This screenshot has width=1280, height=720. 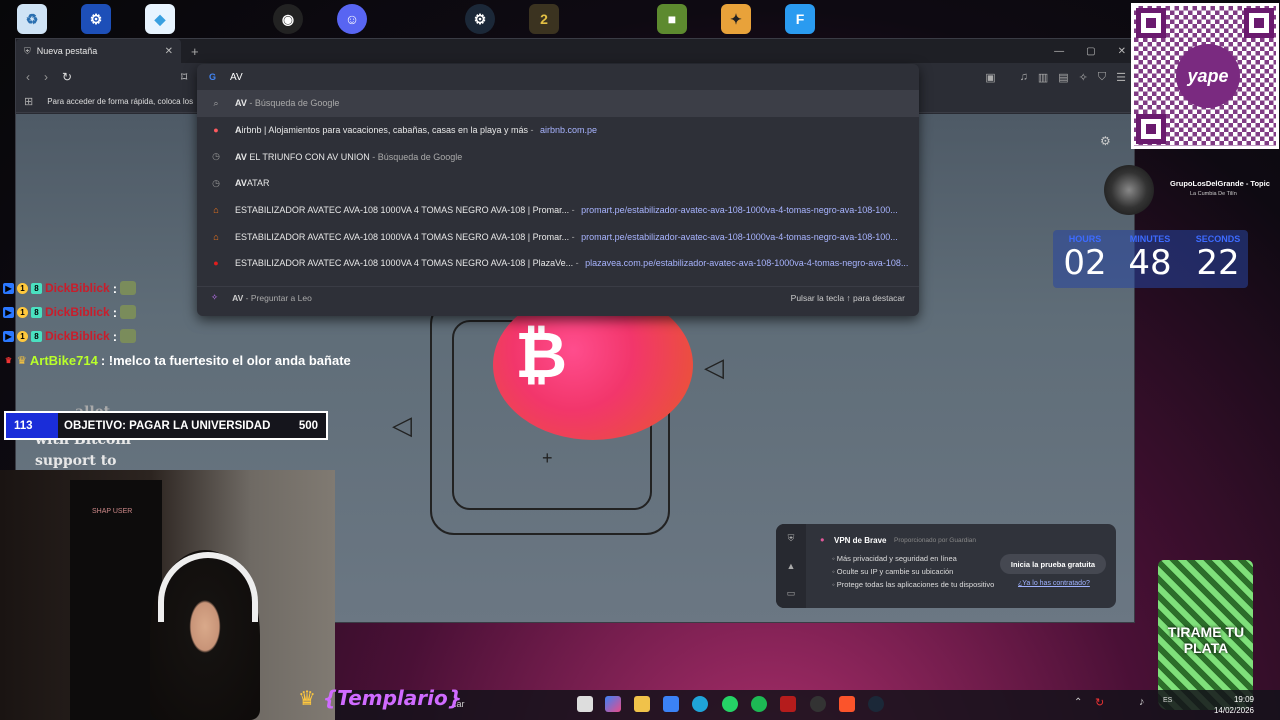 I want to click on forward-icon: ›, so click(x=46, y=77).